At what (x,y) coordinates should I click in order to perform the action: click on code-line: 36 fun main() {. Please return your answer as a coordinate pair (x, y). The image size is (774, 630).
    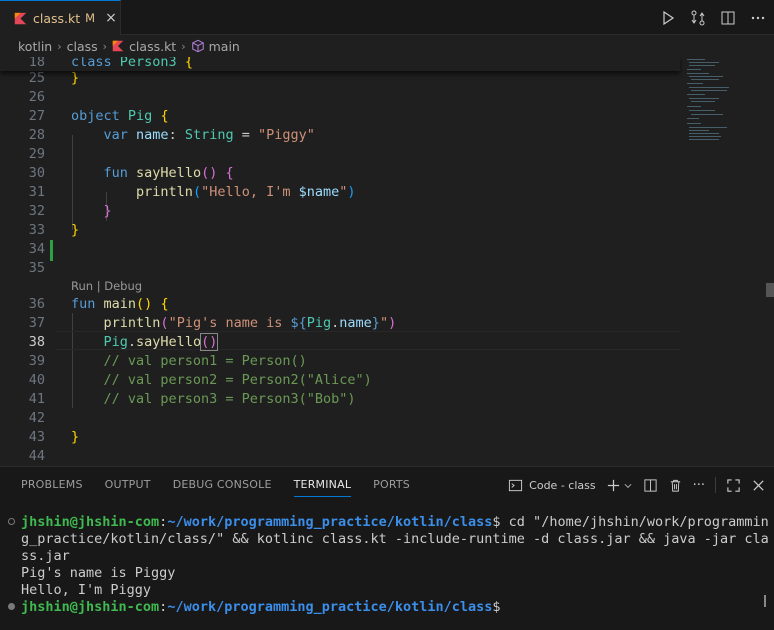
    Looking at the image, I should click on (98, 304).